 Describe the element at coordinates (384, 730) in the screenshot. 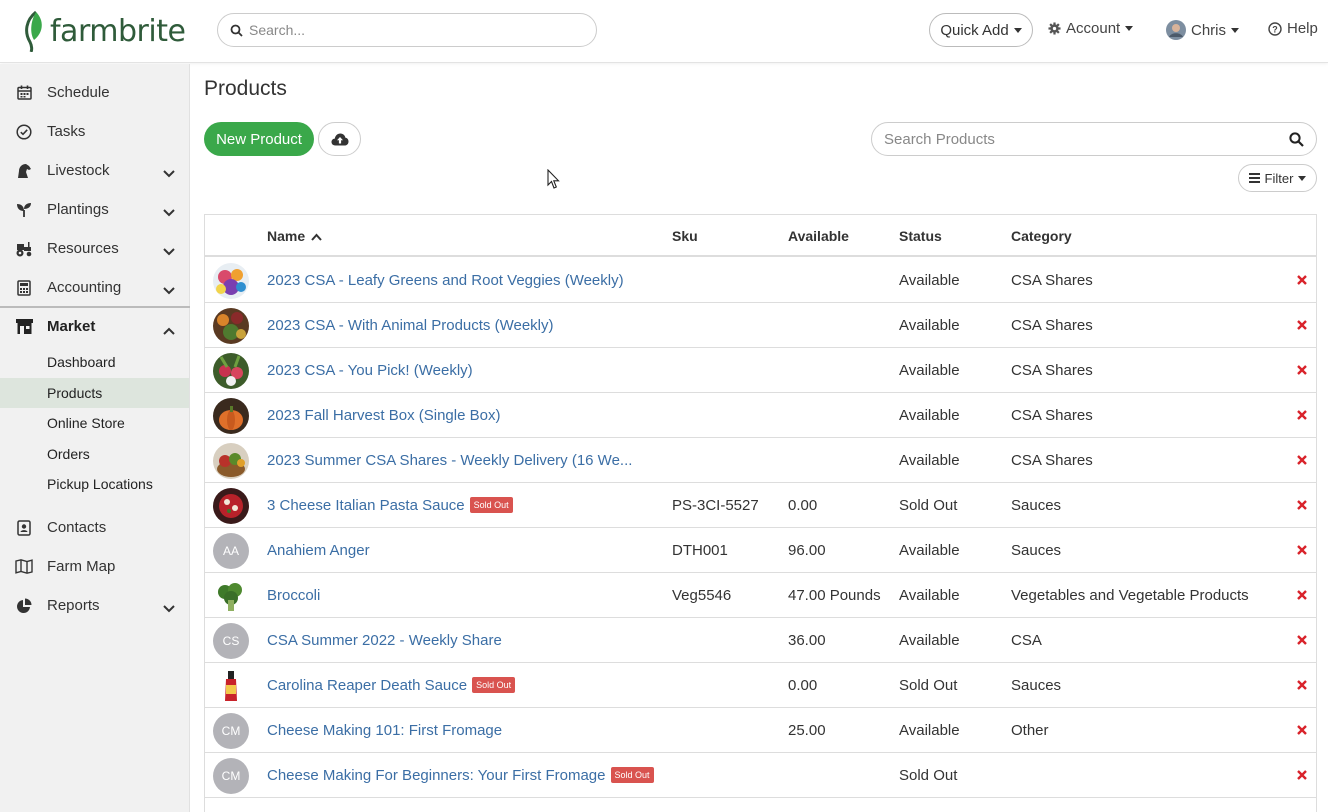

I see `product-name-link: Cheese Making 101: First Fromage` at that location.